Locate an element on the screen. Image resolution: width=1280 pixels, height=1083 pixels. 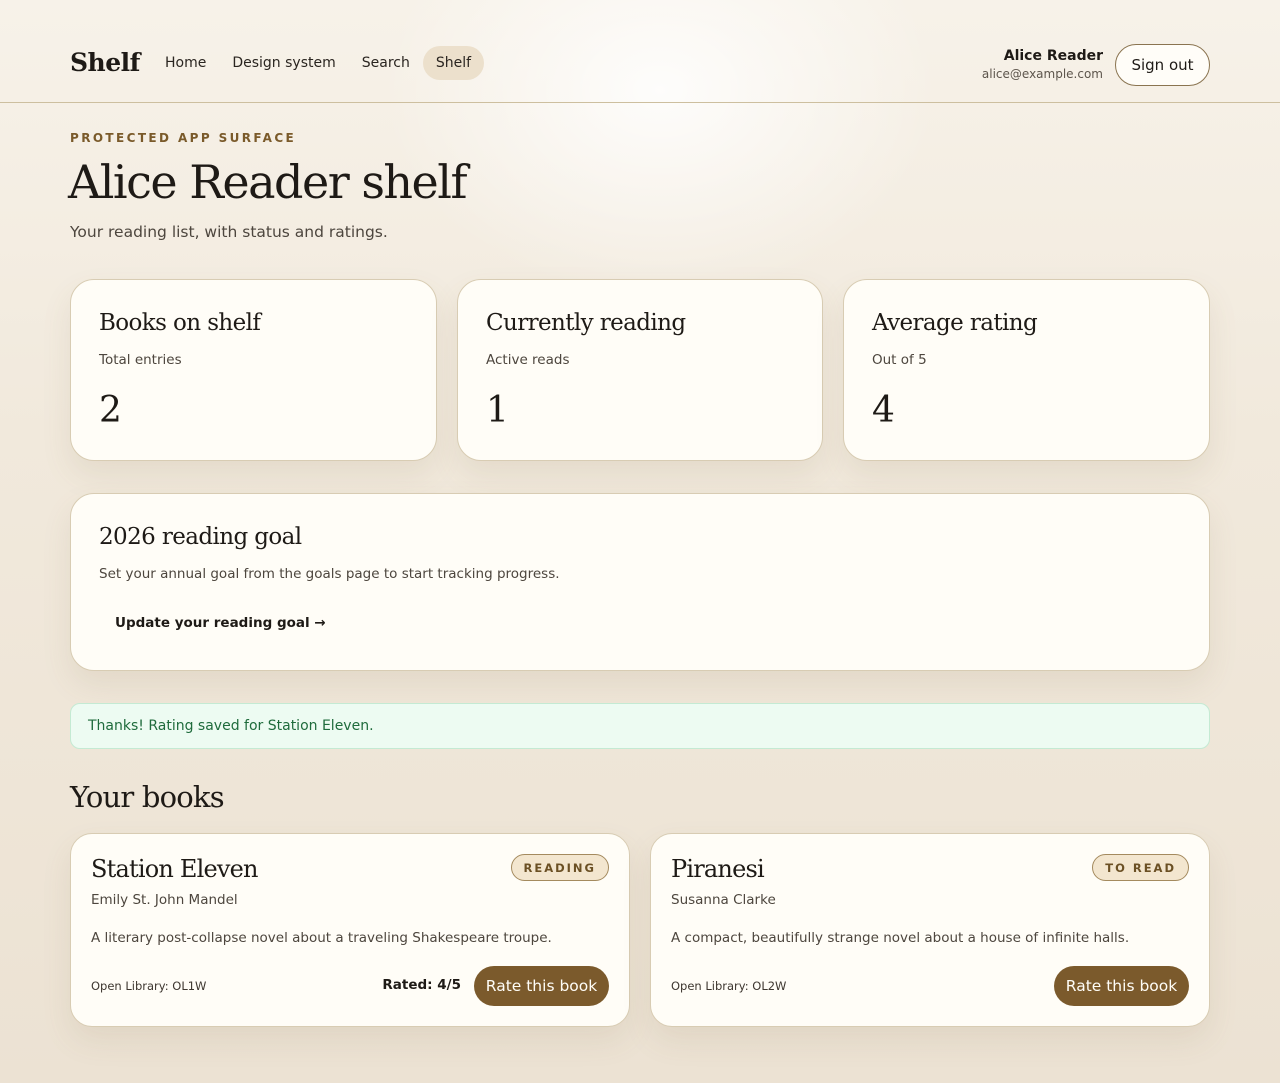
brand-logo: Shelf is located at coordinates (105, 62).